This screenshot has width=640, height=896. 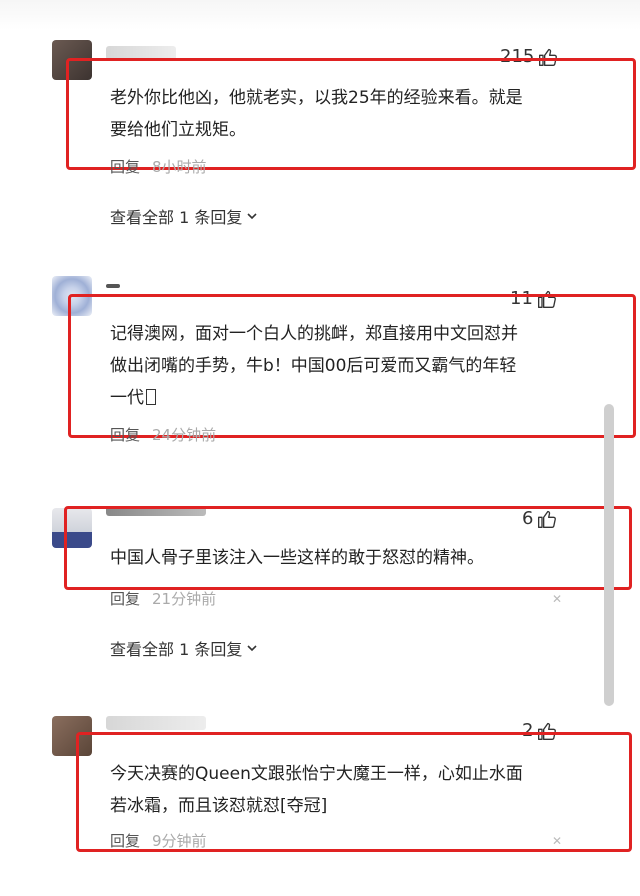 What do you see at coordinates (151, 397) in the screenshot?
I see `missing-glyph-icon` at bounding box center [151, 397].